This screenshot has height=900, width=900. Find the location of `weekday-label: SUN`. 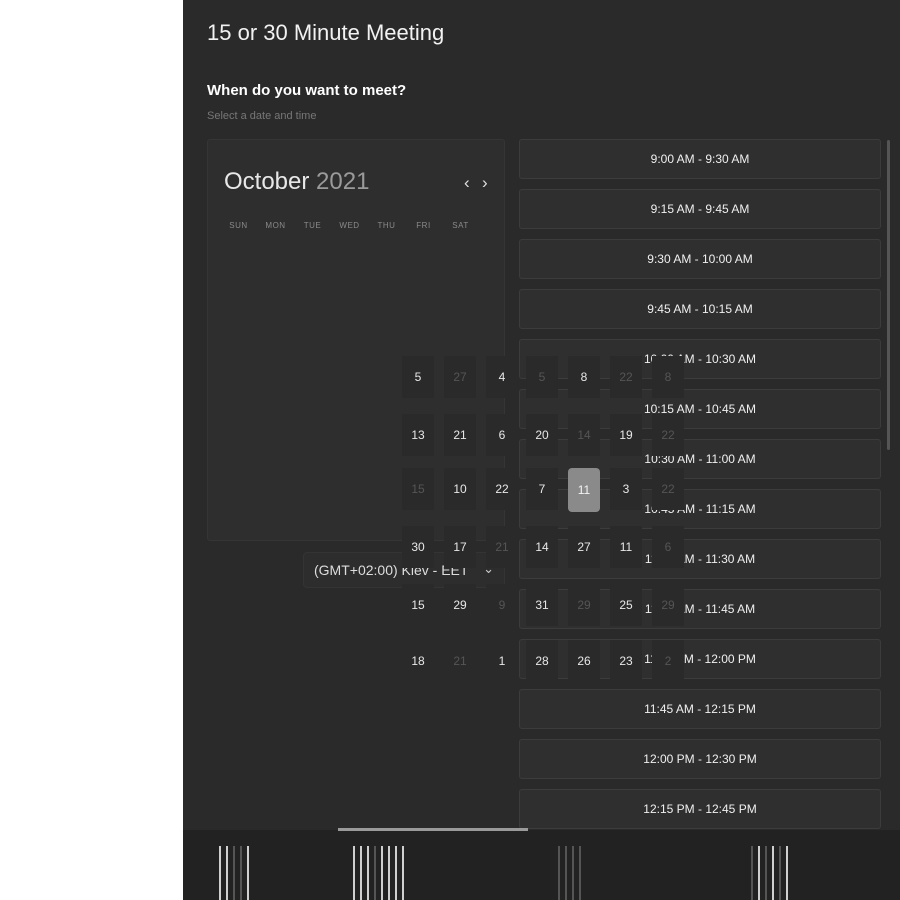

weekday-label: SUN is located at coordinates (238, 225).